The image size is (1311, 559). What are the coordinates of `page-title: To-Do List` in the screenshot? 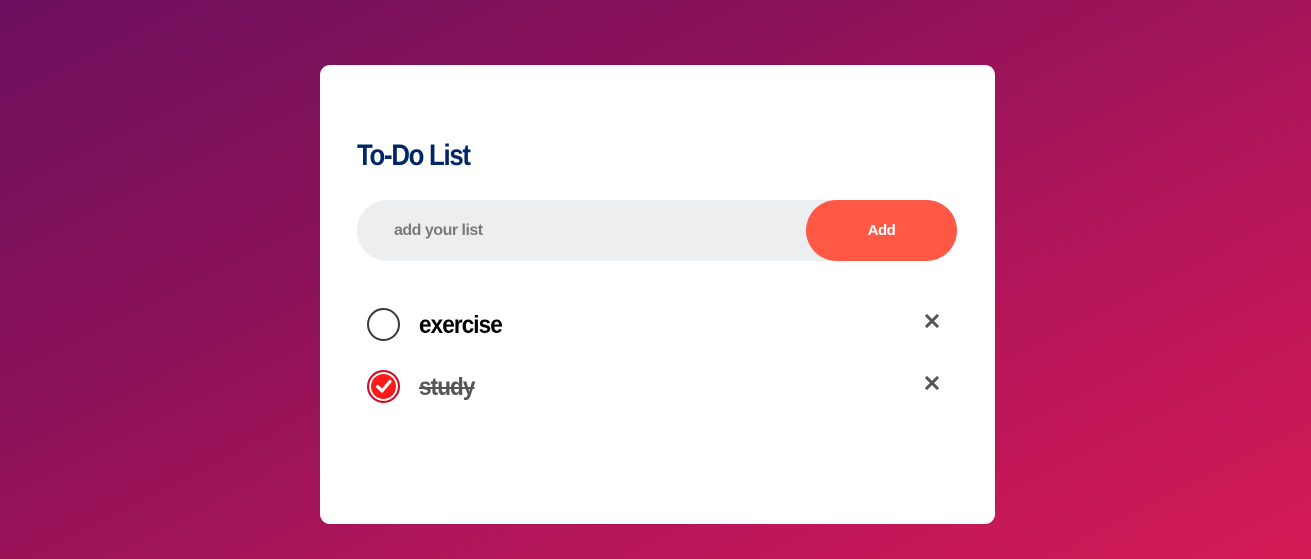 It's located at (414, 155).